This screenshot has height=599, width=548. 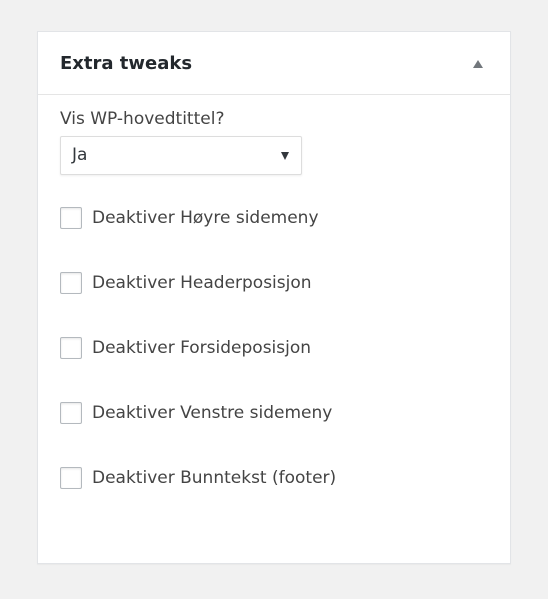 What do you see at coordinates (142, 119) in the screenshot?
I see `main-title-label: Vis WP-hovedtittel?` at bounding box center [142, 119].